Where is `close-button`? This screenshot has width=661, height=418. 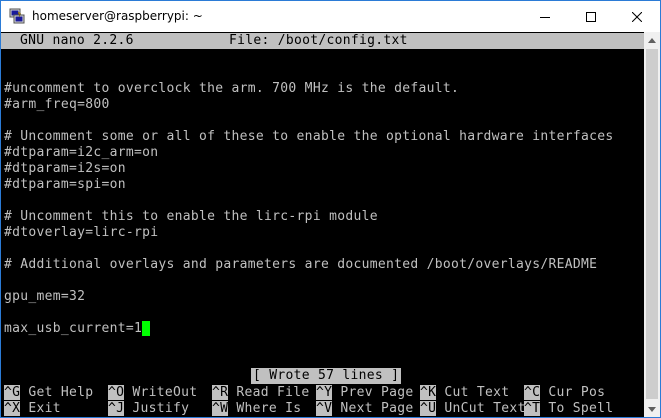
close-button is located at coordinates (637, 16).